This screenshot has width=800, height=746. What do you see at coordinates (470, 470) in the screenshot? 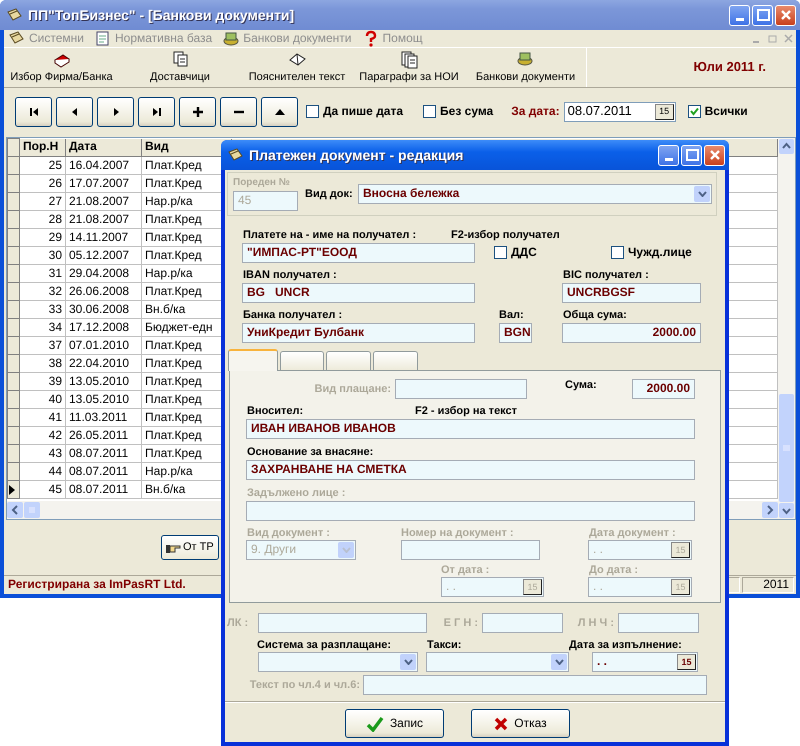
I see `input-field: ЗАХРАНВАНЕ НА СМЕТКА` at bounding box center [470, 470].